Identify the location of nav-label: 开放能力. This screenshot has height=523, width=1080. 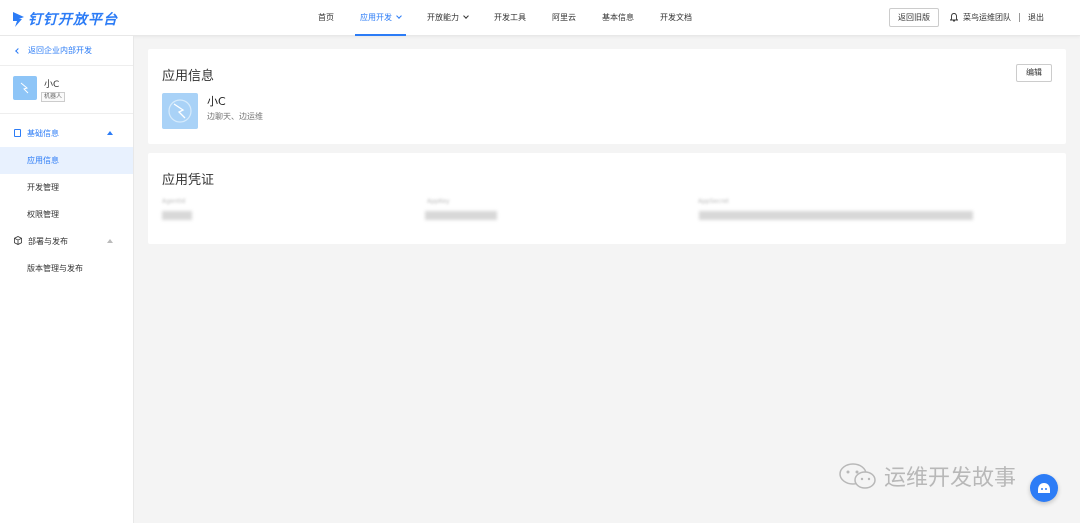
(443, 17).